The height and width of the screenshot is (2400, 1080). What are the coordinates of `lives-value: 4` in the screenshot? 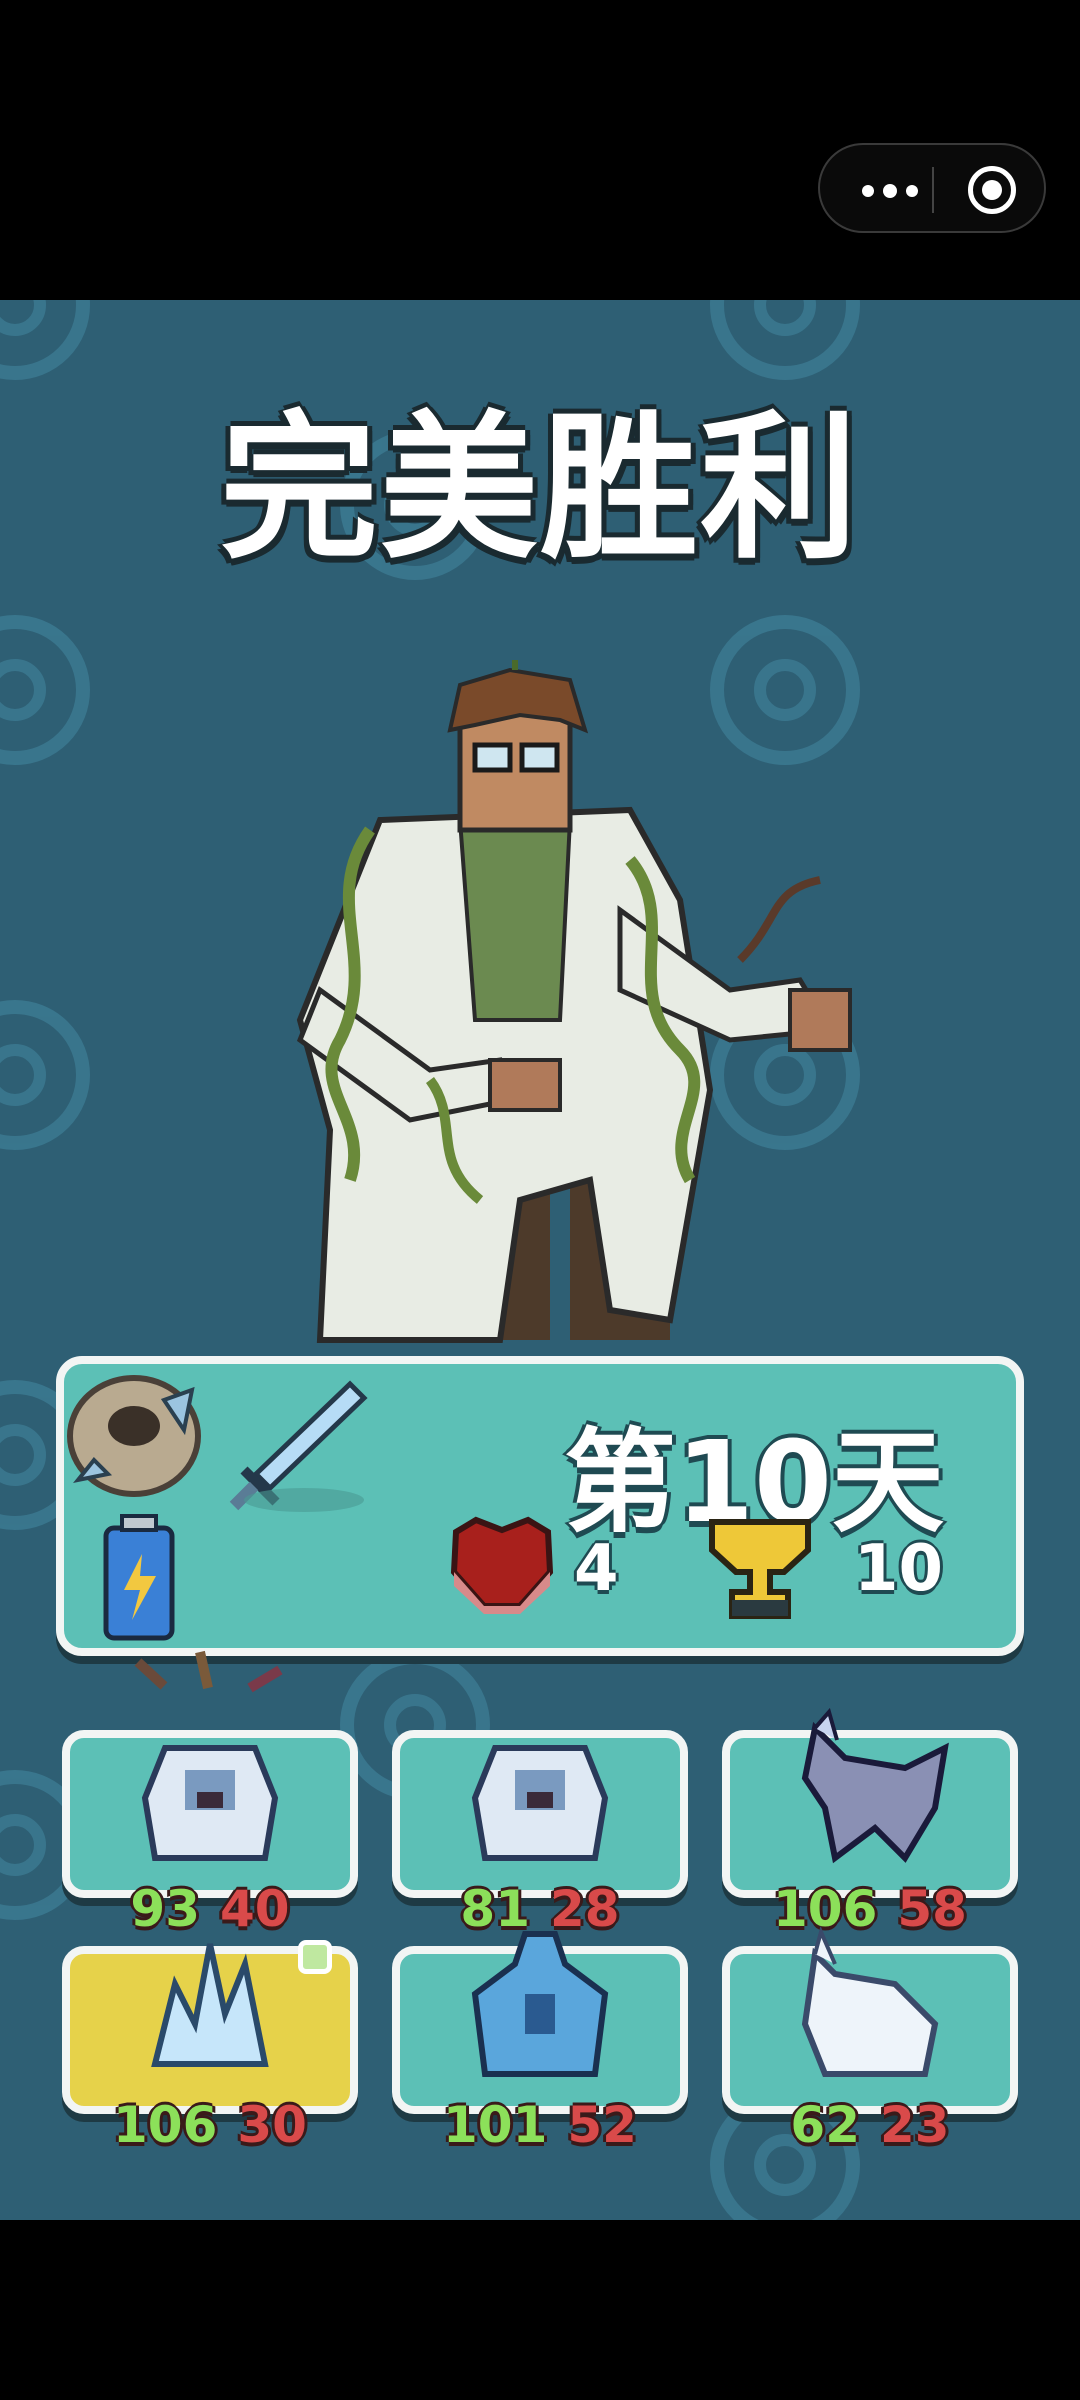 It's located at (596, 1569).